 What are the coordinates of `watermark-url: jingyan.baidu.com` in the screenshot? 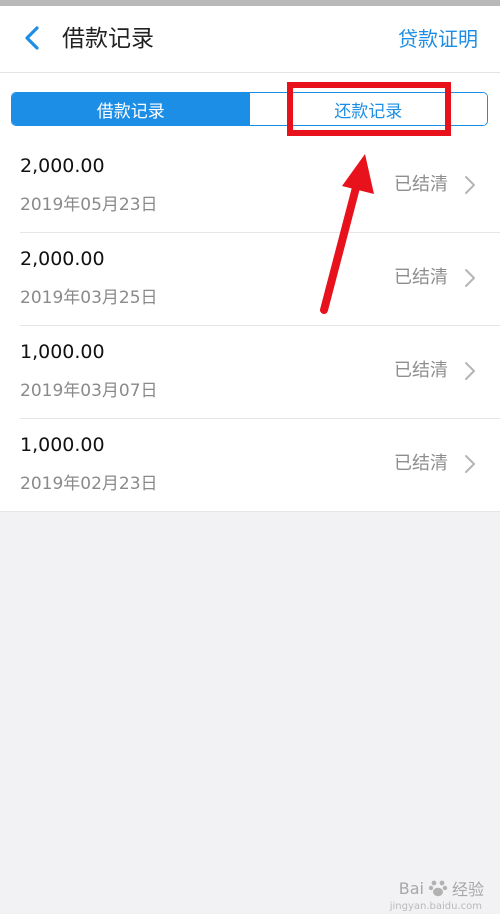 It's located at (435, 906).